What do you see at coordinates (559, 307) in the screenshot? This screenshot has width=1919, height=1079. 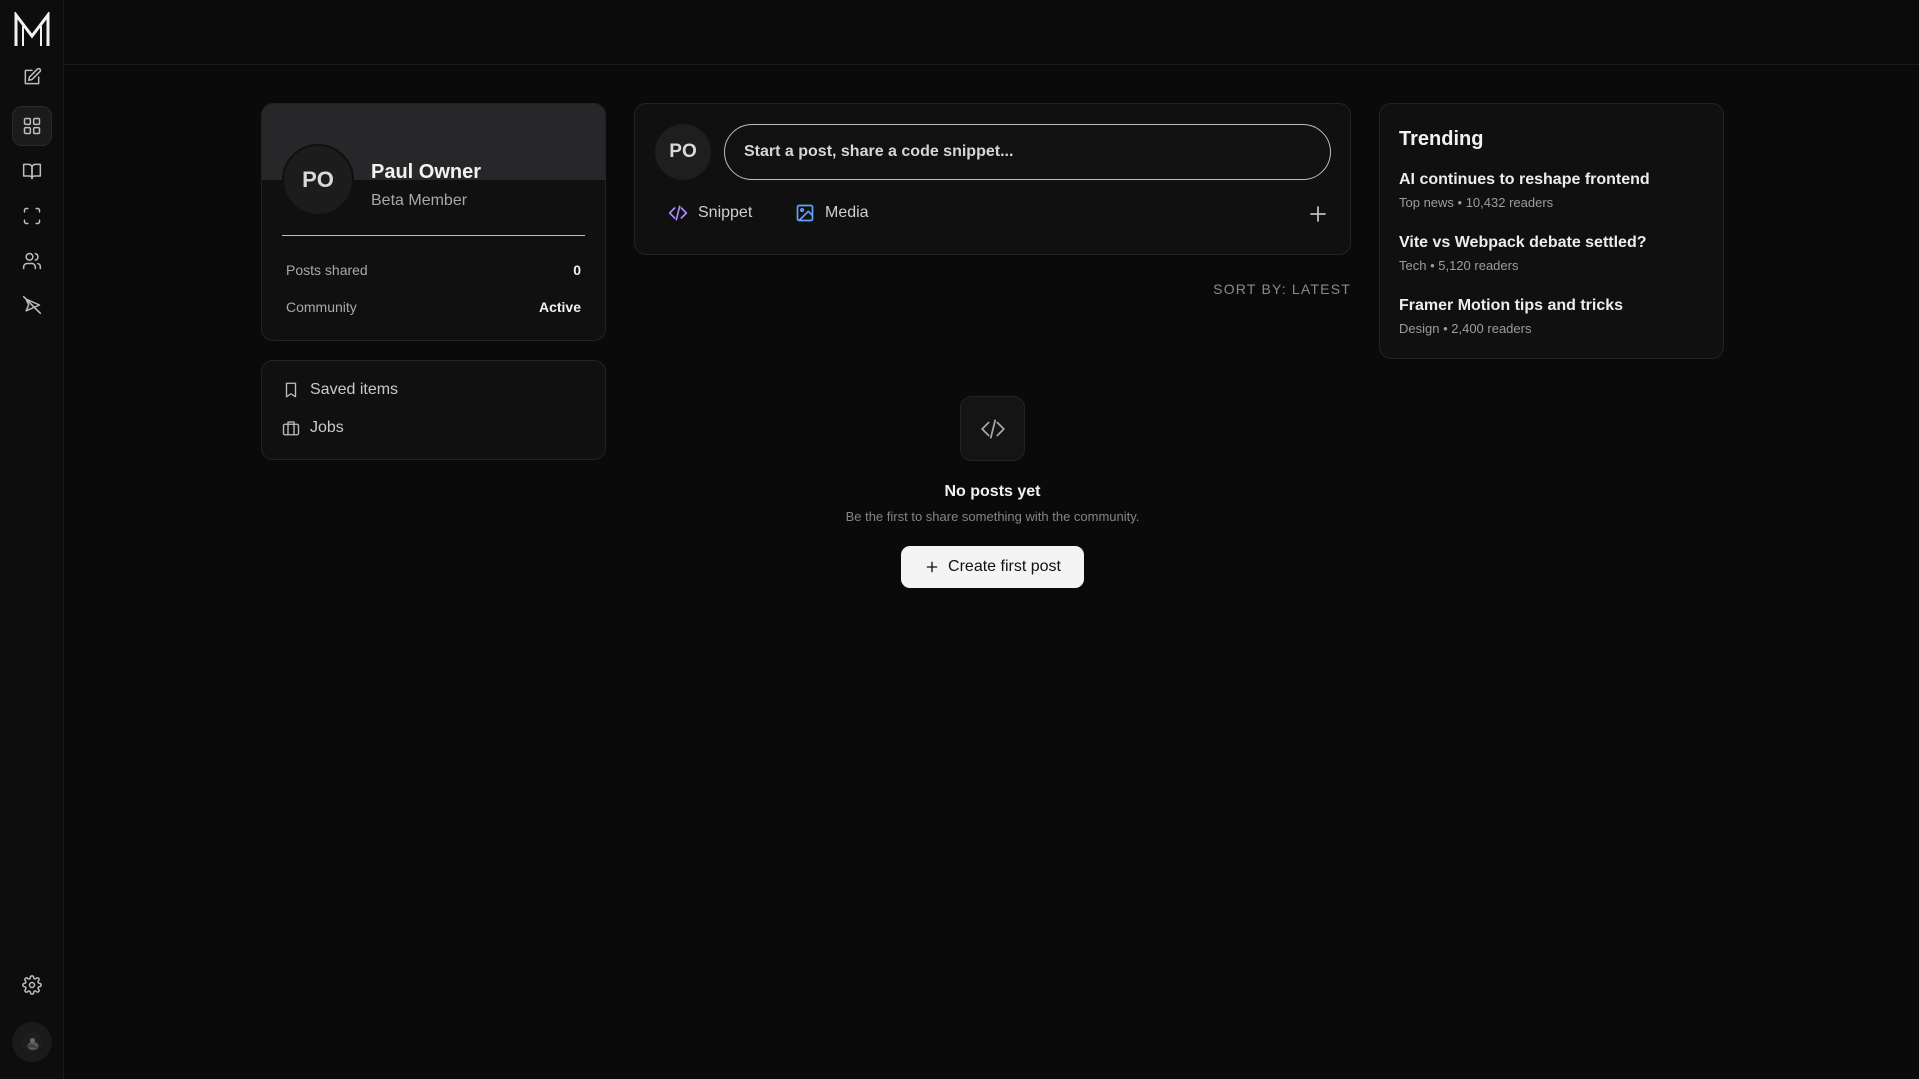 I see `stat-value: Active` at bounding box center [559, 307].